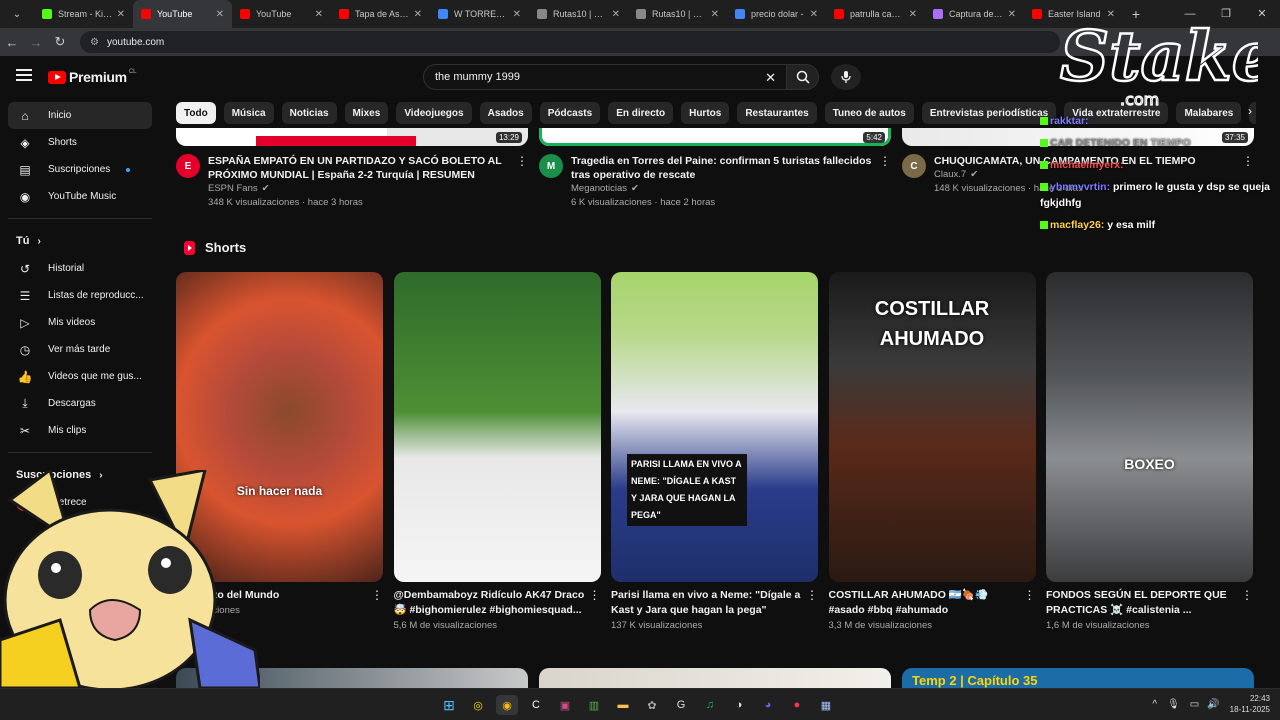 The width and height of the screenshot is (1280, 720). I want to click on app-icon: ◑, so click(739, 705).